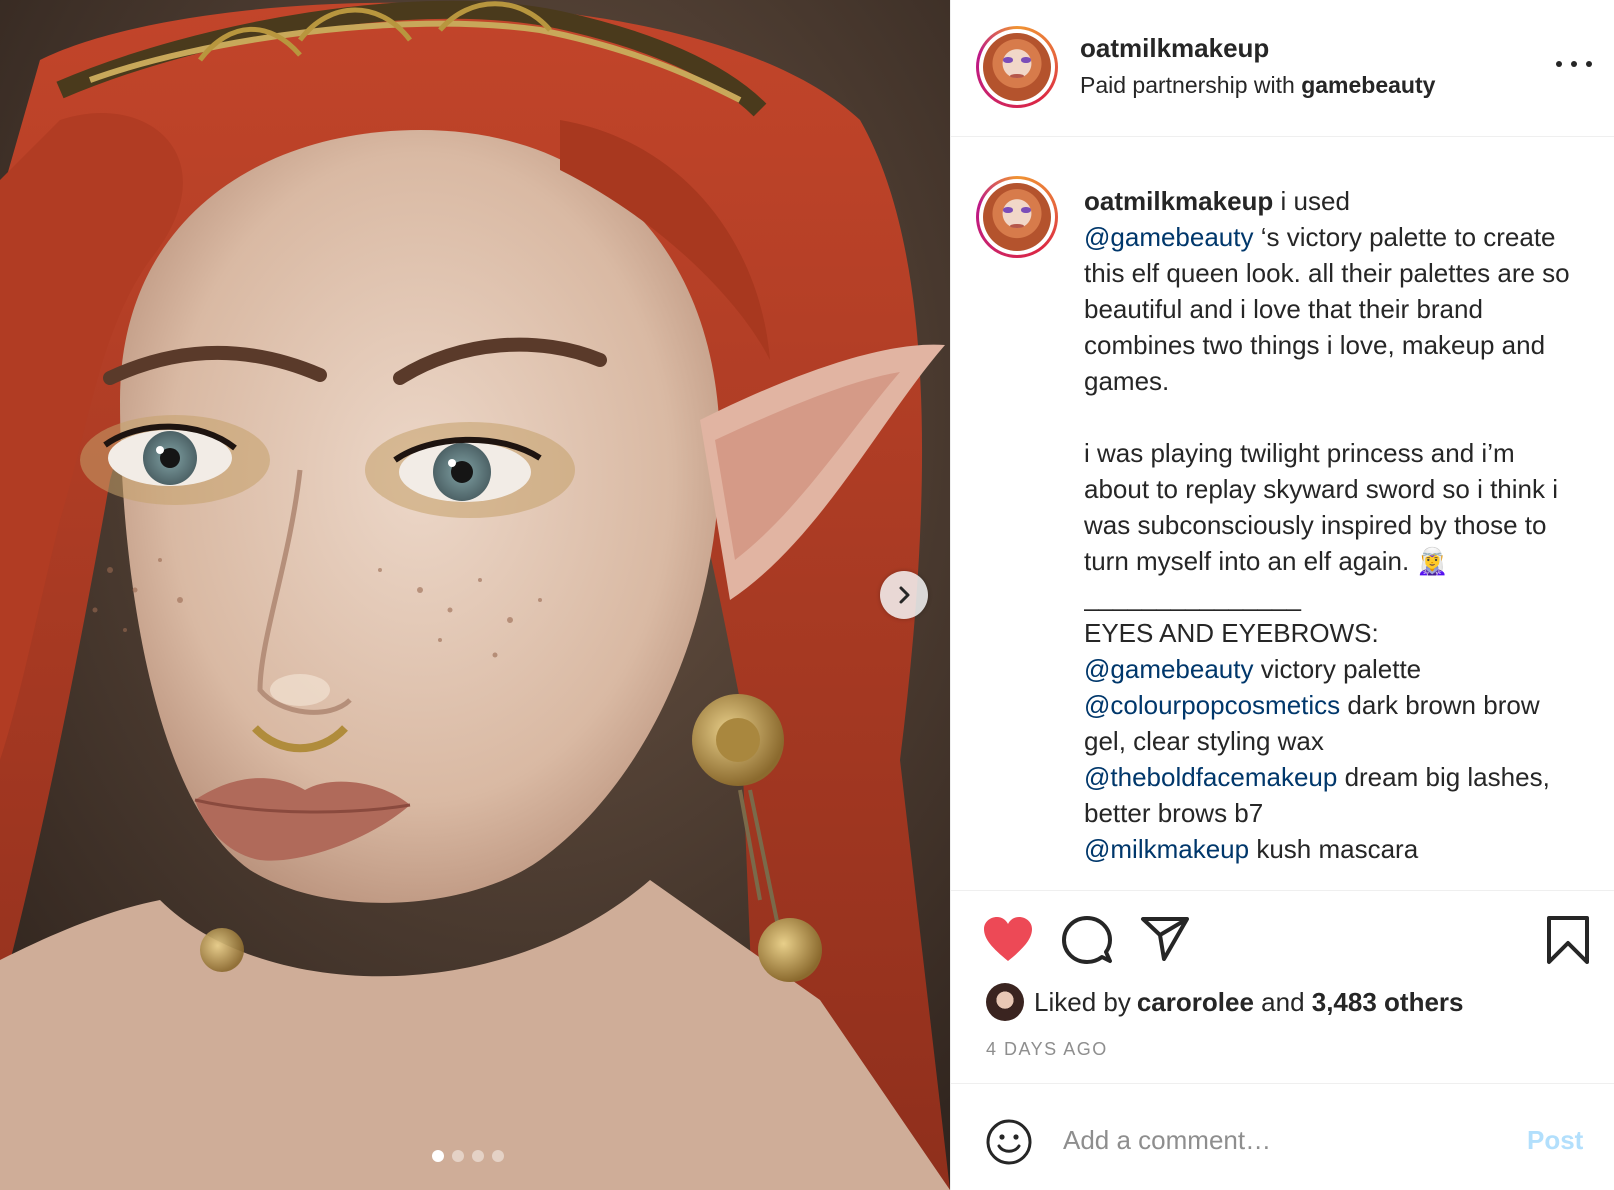 Image resolution: width=1614 pixels, height=1190 pixels. I want to click on post-timestamp: 4 DAYS AGO, so click(1047, 1049).